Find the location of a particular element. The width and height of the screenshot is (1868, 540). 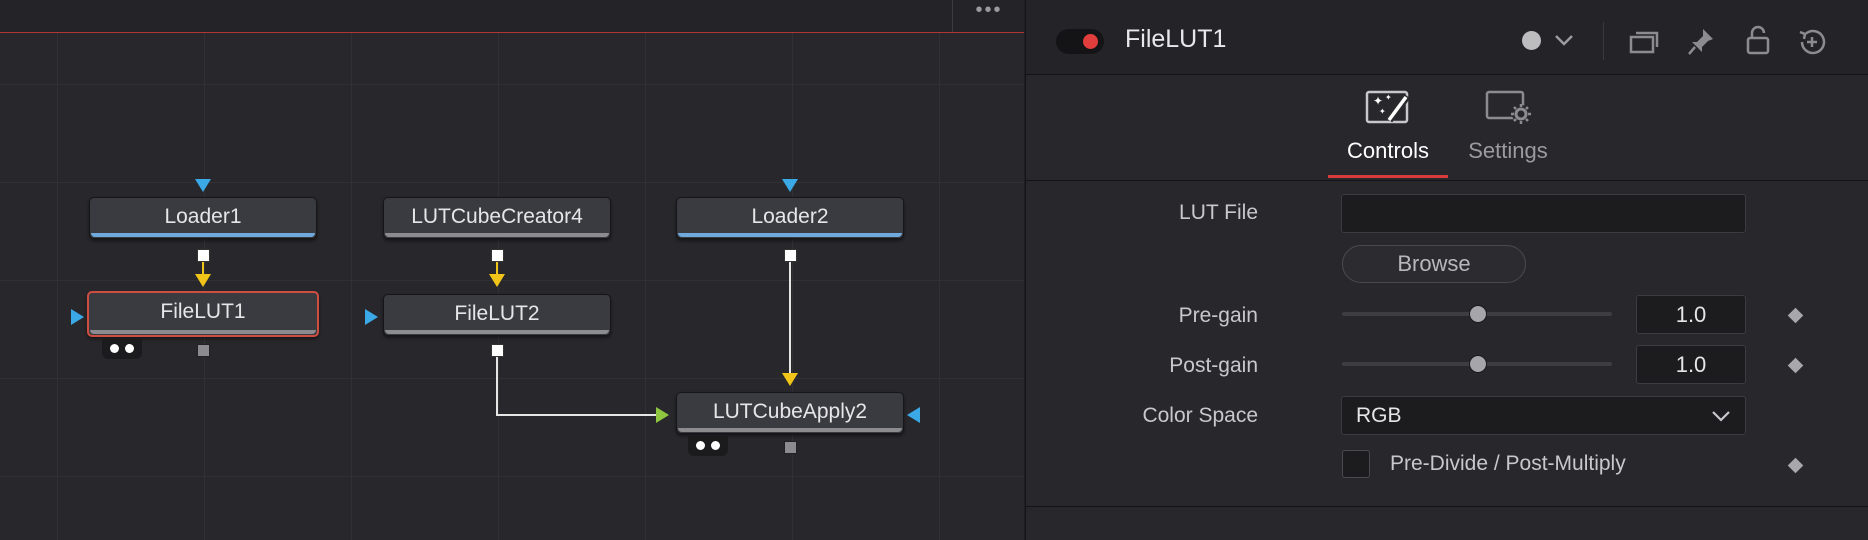

settings-gear-icon is located at coordinates (1508, 107).